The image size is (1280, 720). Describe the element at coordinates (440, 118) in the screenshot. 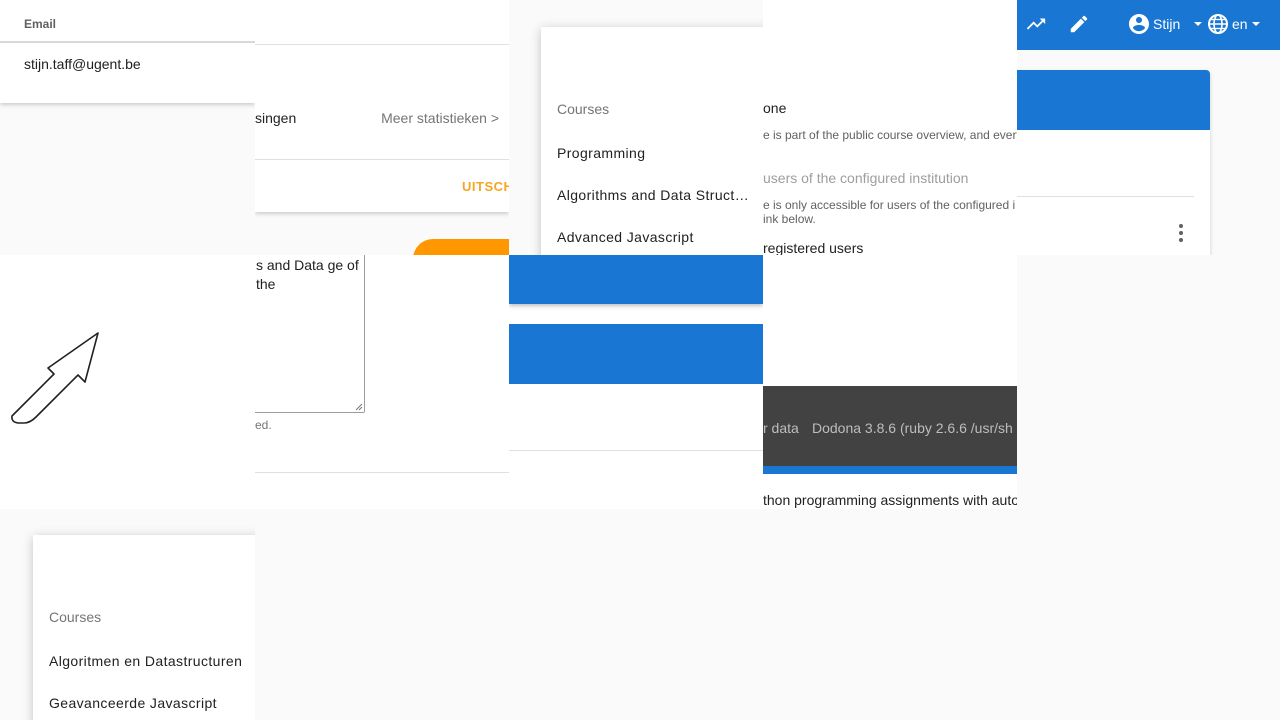

I see `more-stats-link: Meer statistieken >` at that location.